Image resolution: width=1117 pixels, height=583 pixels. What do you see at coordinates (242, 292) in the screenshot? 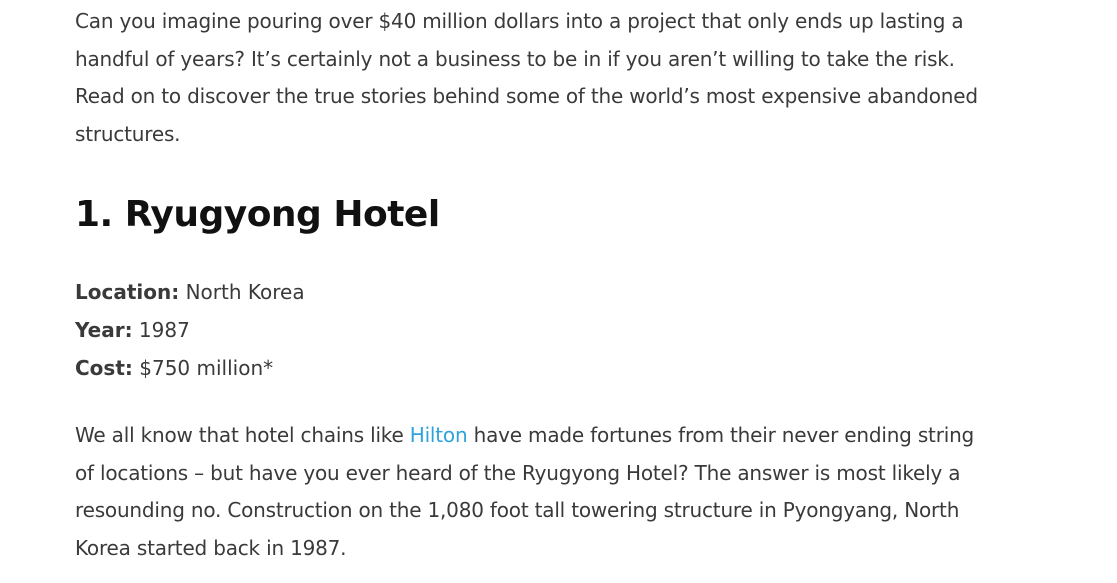
I see `fact-location-value: North Korea` at bounding box center [242, 292].